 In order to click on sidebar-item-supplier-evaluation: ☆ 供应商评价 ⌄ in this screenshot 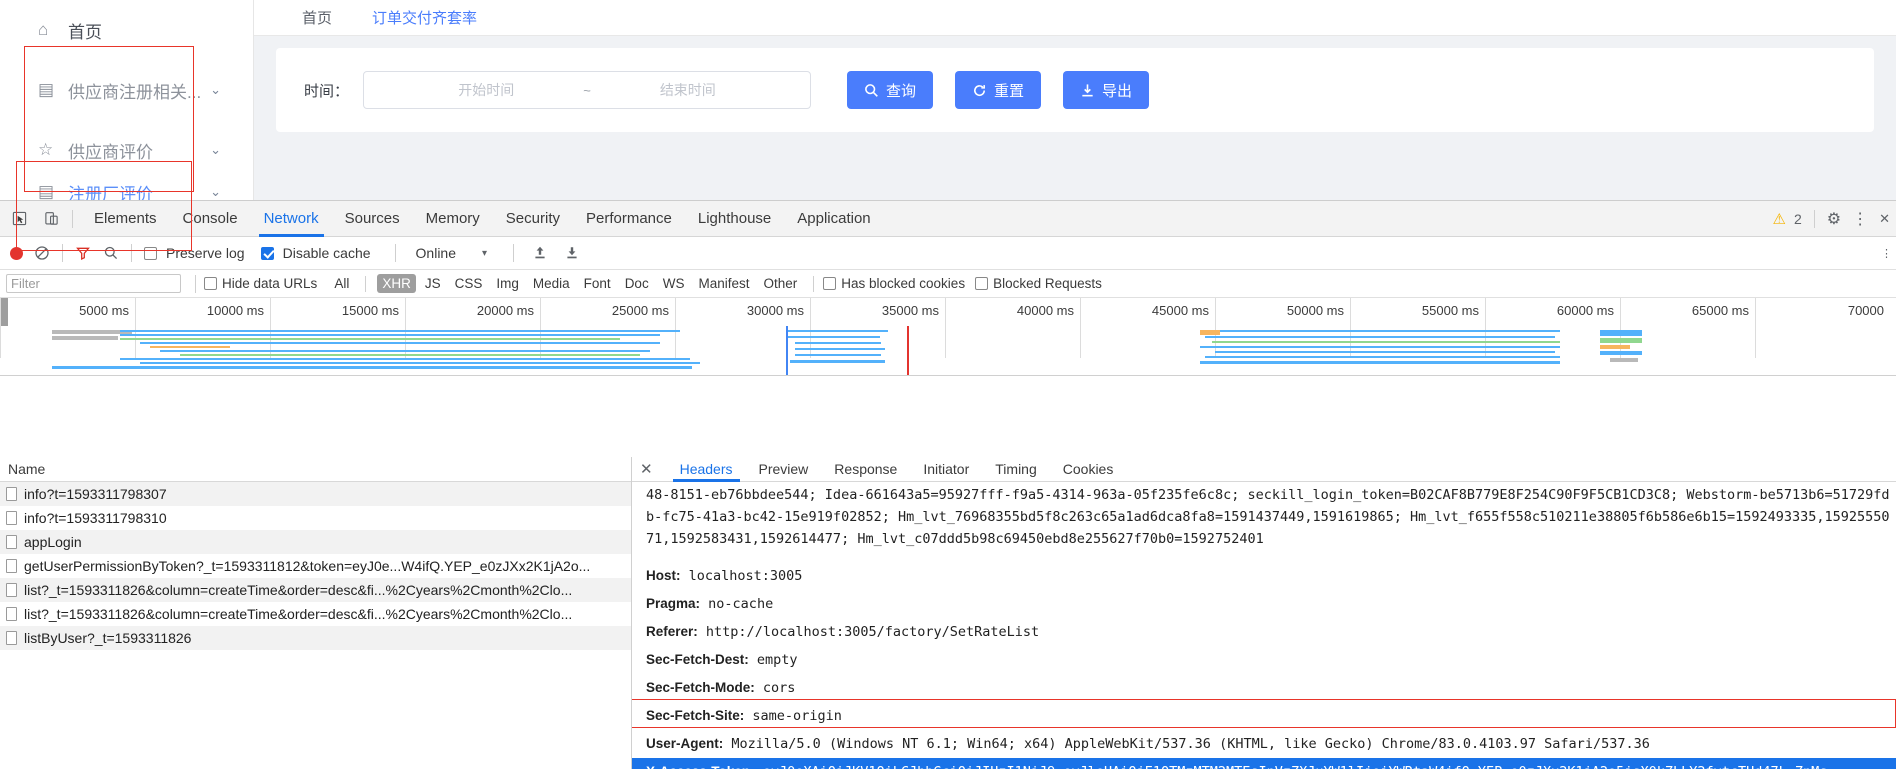, I will do `click(126, 150)`.